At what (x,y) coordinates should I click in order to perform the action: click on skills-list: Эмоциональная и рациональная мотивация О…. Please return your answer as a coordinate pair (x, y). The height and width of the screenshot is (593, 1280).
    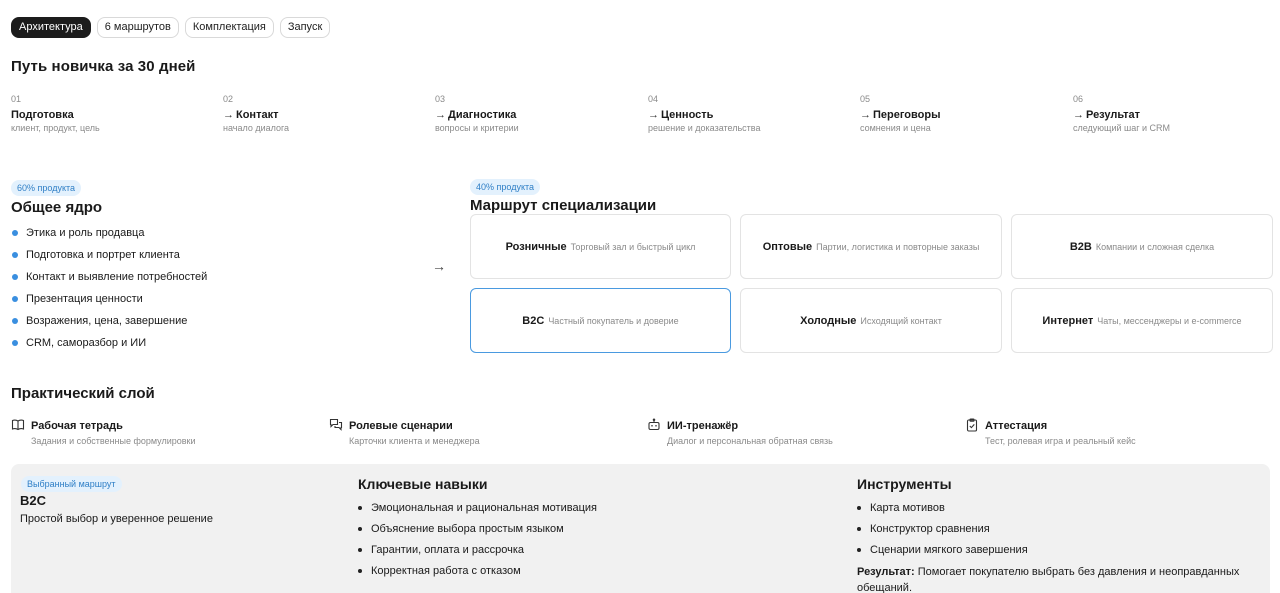
    Looking at the image, I should click on (476, 543).